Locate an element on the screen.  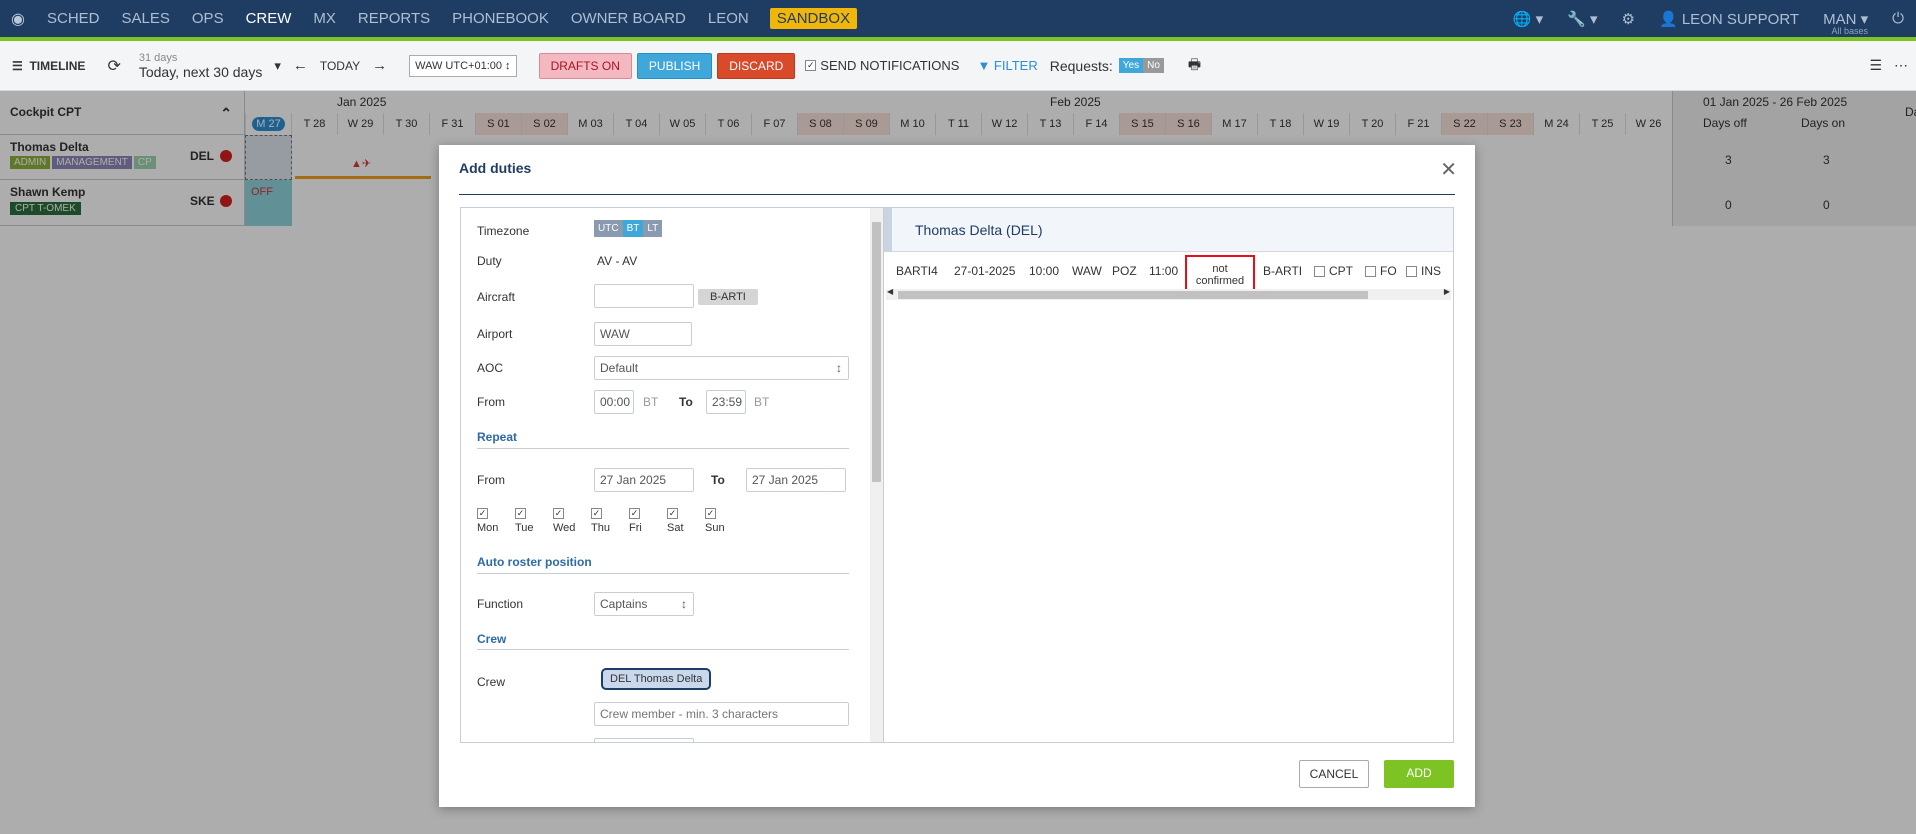
repeat-to-label: To is located at coordinates (718, 480).